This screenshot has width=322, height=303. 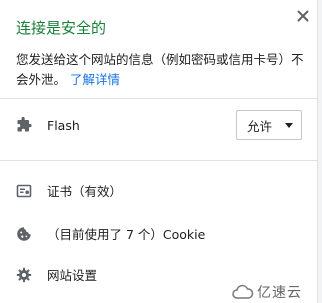 I want to click on certificate-icon, so click(x=24, y=190).